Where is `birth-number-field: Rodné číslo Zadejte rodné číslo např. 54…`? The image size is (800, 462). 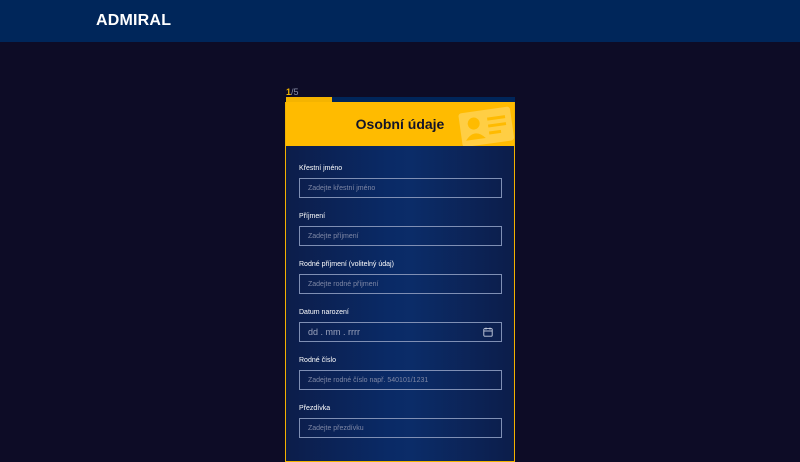
birth-number-field: Rodné číslo Zadejte rodné číslo např. 54… is located at coordinates (400, 373).